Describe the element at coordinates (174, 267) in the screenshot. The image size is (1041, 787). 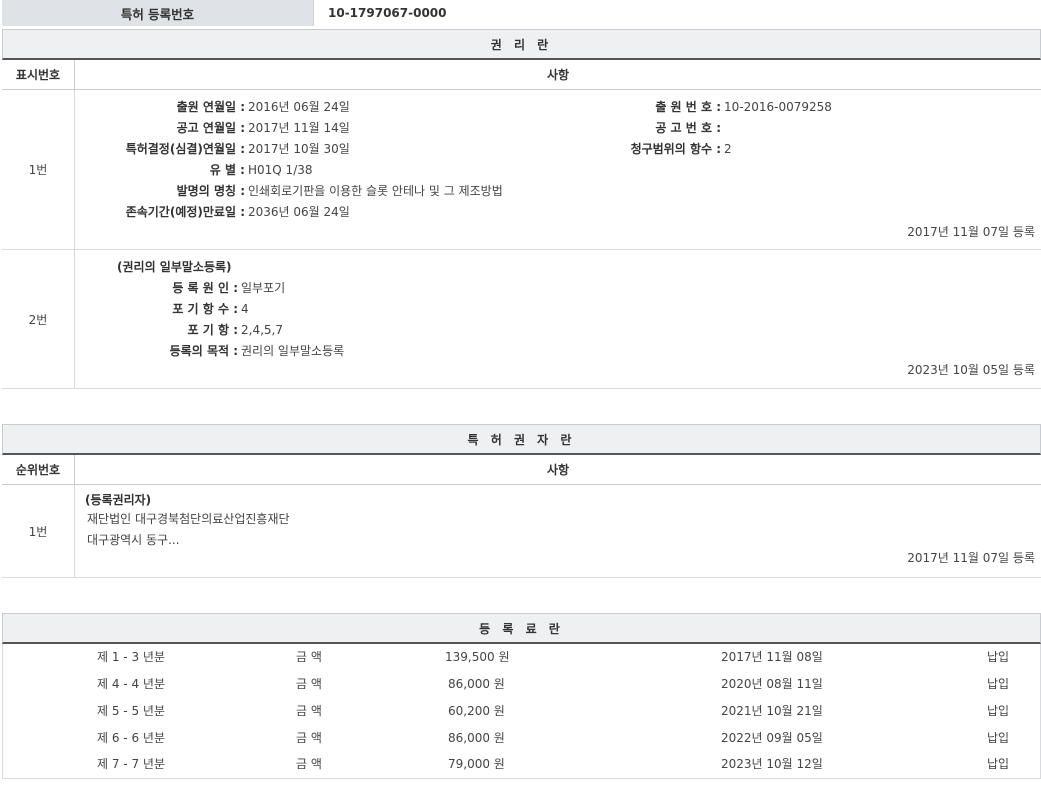
I see `partial-cancellation-heading: (권리의 일부말소등록)` at that location.